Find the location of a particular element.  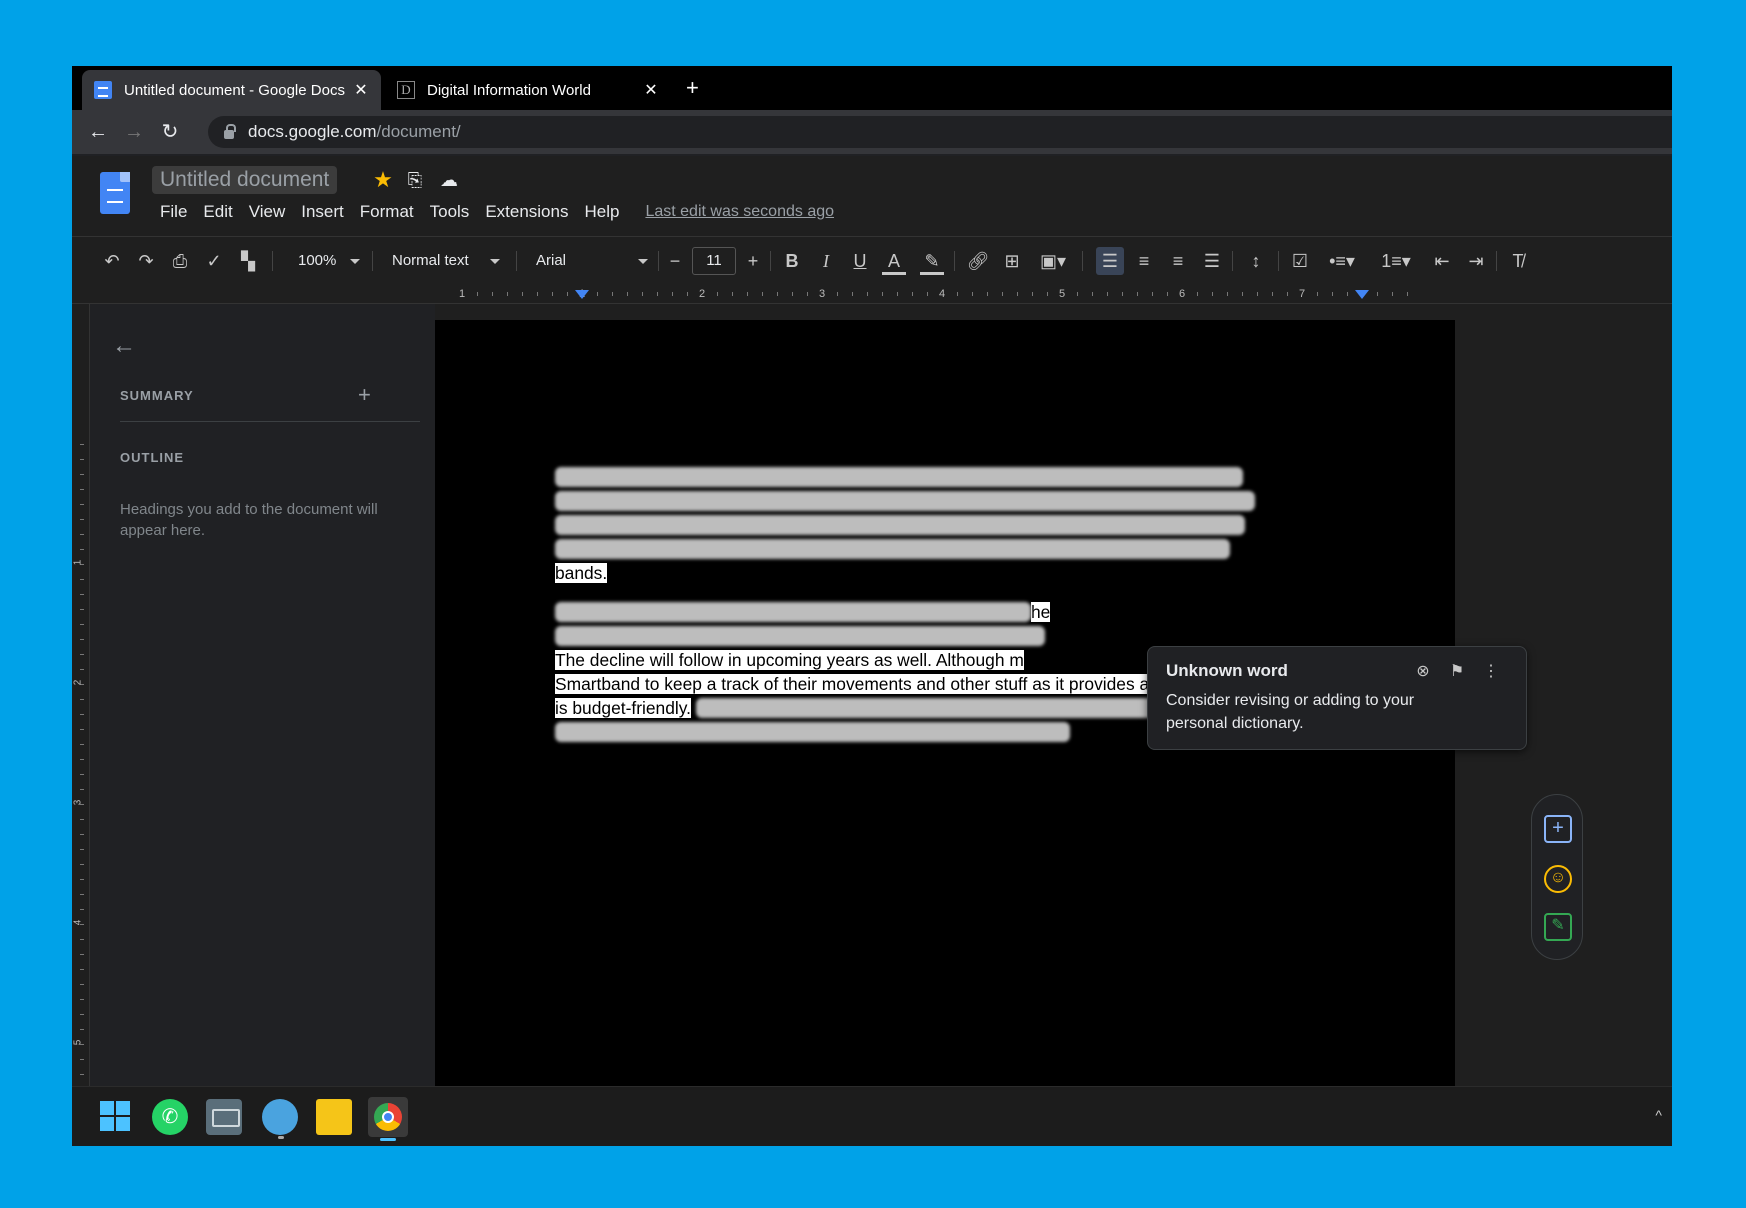

feedback-icon: ⚑ is located at coordinates (1457, 672).